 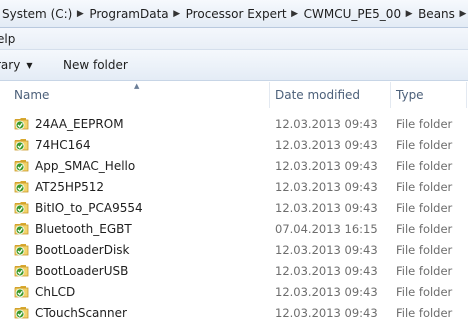 I want to click on breadcrumb-beans: Beans, so click(x=436, y=14).